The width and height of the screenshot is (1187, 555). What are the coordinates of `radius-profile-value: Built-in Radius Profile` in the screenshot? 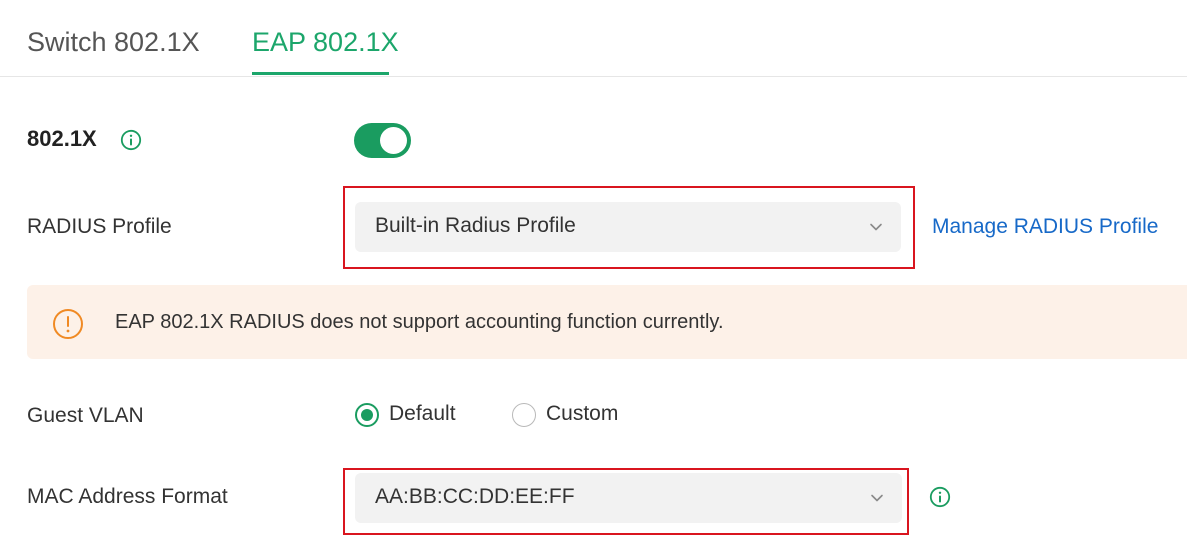 It's located at (475, 225).